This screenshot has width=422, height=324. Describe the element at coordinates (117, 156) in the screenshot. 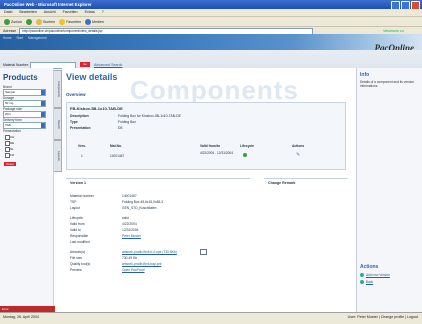

I see `row-mat-no: 14001467` at that location.